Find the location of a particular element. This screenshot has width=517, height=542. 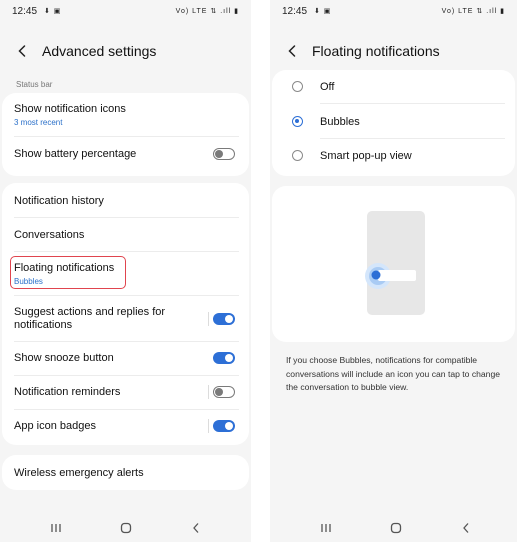

item-label: Conversations is located at coordinates (49, 235).